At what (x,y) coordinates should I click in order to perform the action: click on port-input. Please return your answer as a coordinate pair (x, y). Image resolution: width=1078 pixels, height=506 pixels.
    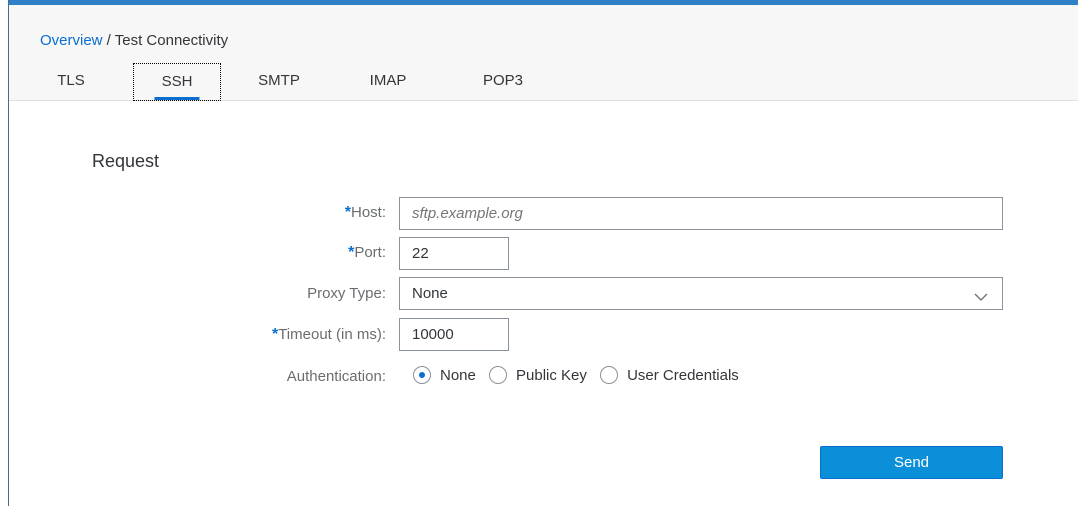
    Looking at the image, I should click on (454, 253).